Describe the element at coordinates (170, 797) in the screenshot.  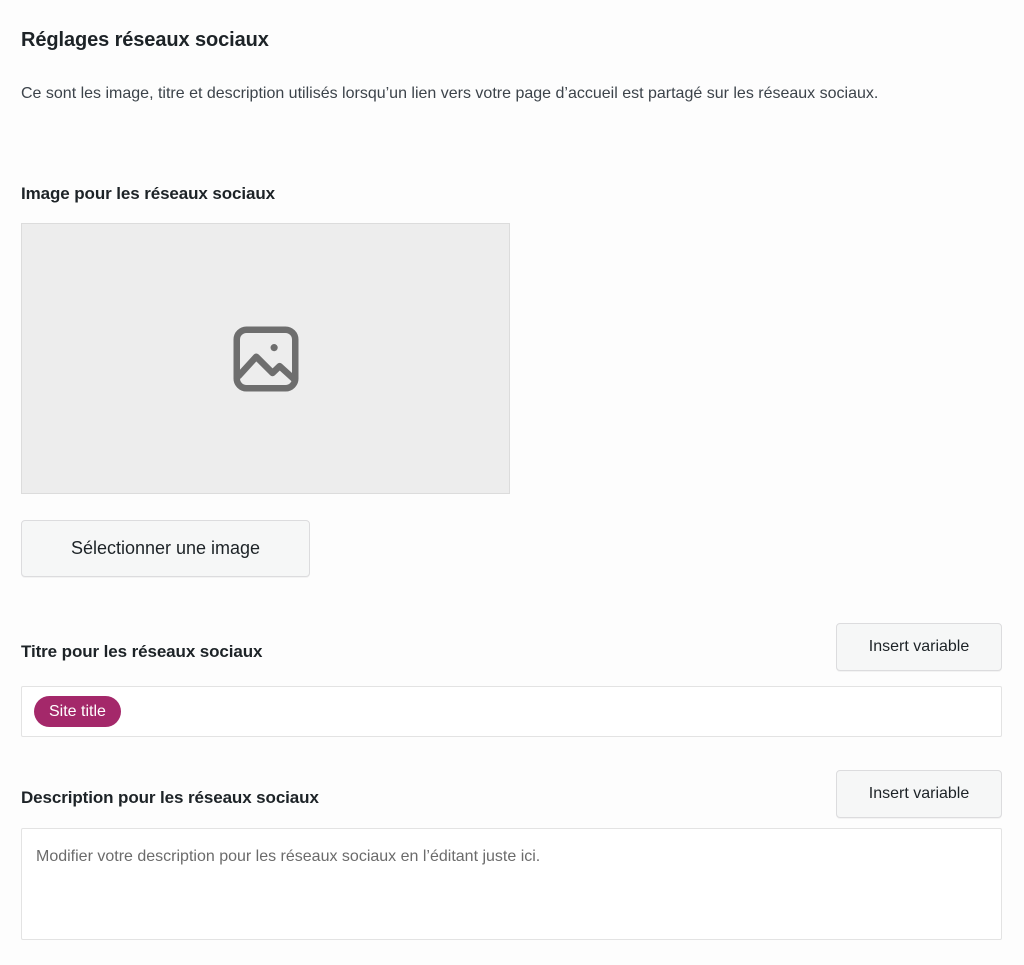
I see `description-field-label: Description pour les réseaux sociaux` at that location.